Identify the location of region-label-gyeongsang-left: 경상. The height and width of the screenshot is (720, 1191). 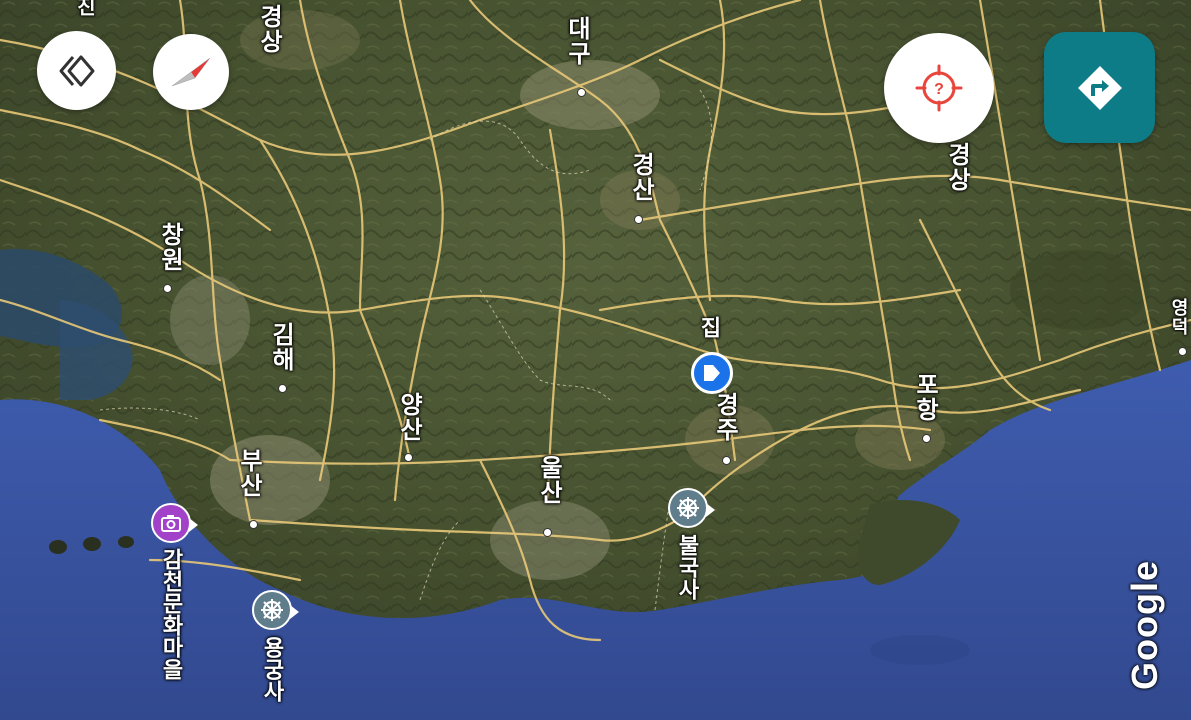
(268, 29).